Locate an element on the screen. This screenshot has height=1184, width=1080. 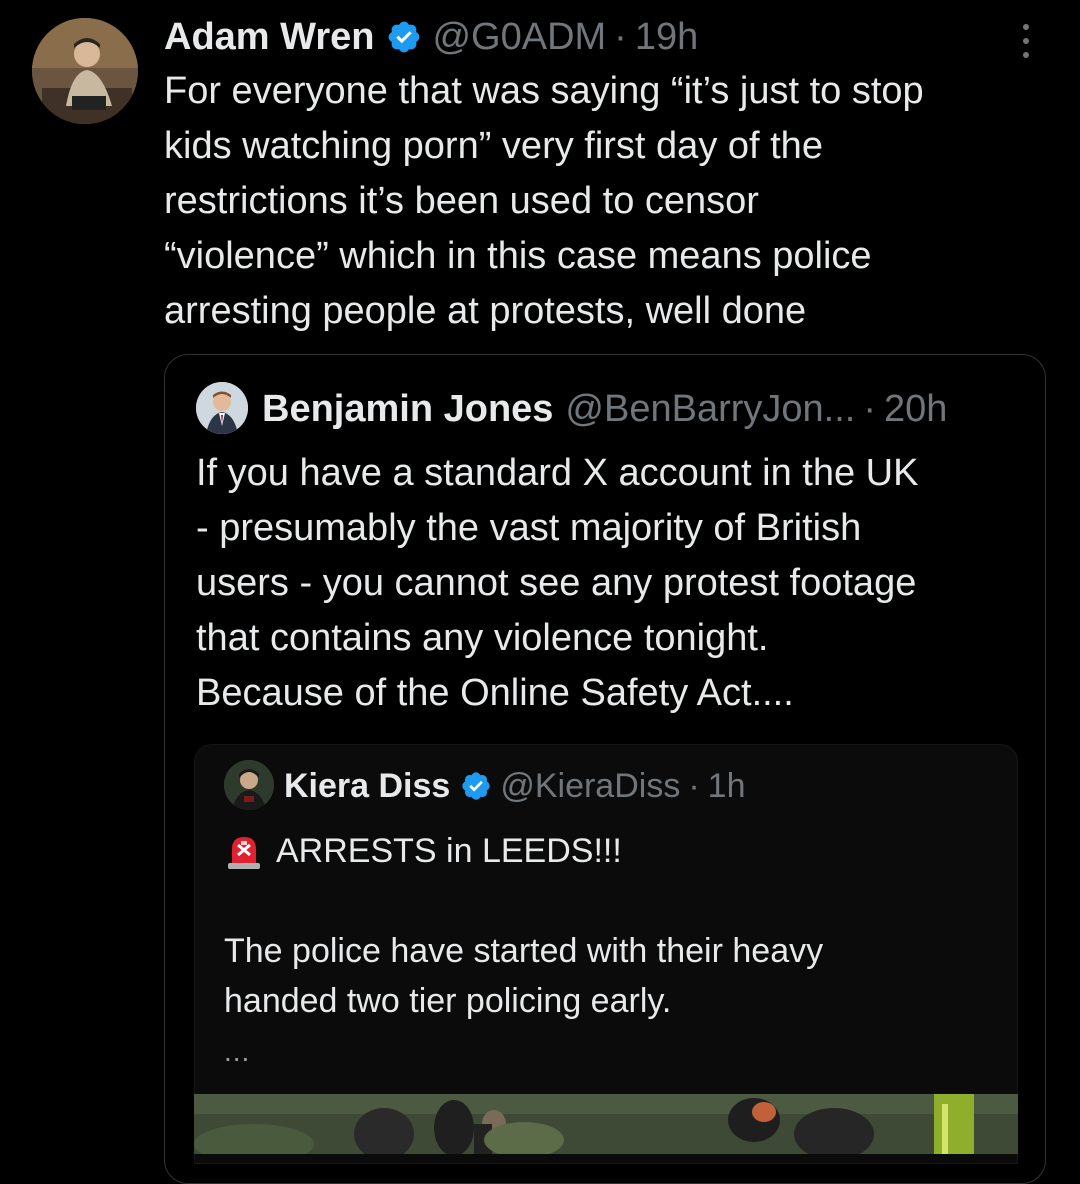
tweet-timestamp: 19h is located at coordinates (666, 37).